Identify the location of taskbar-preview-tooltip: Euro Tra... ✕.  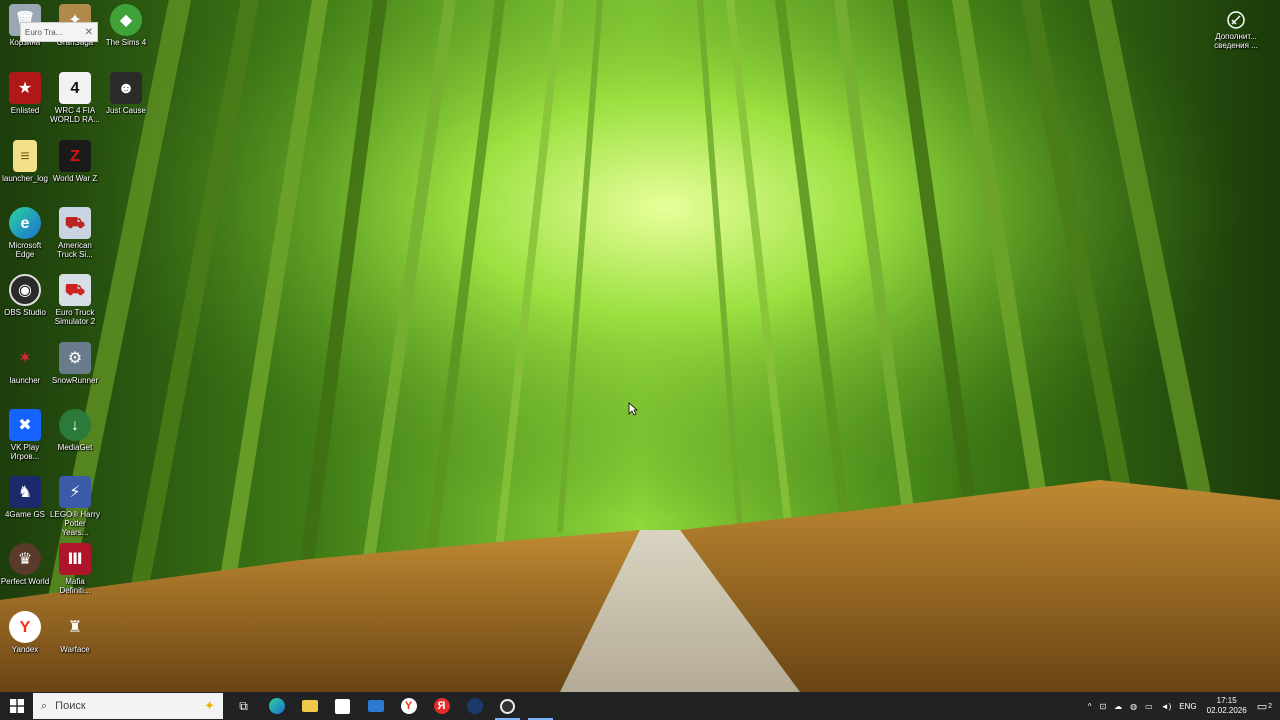
(59, 32).